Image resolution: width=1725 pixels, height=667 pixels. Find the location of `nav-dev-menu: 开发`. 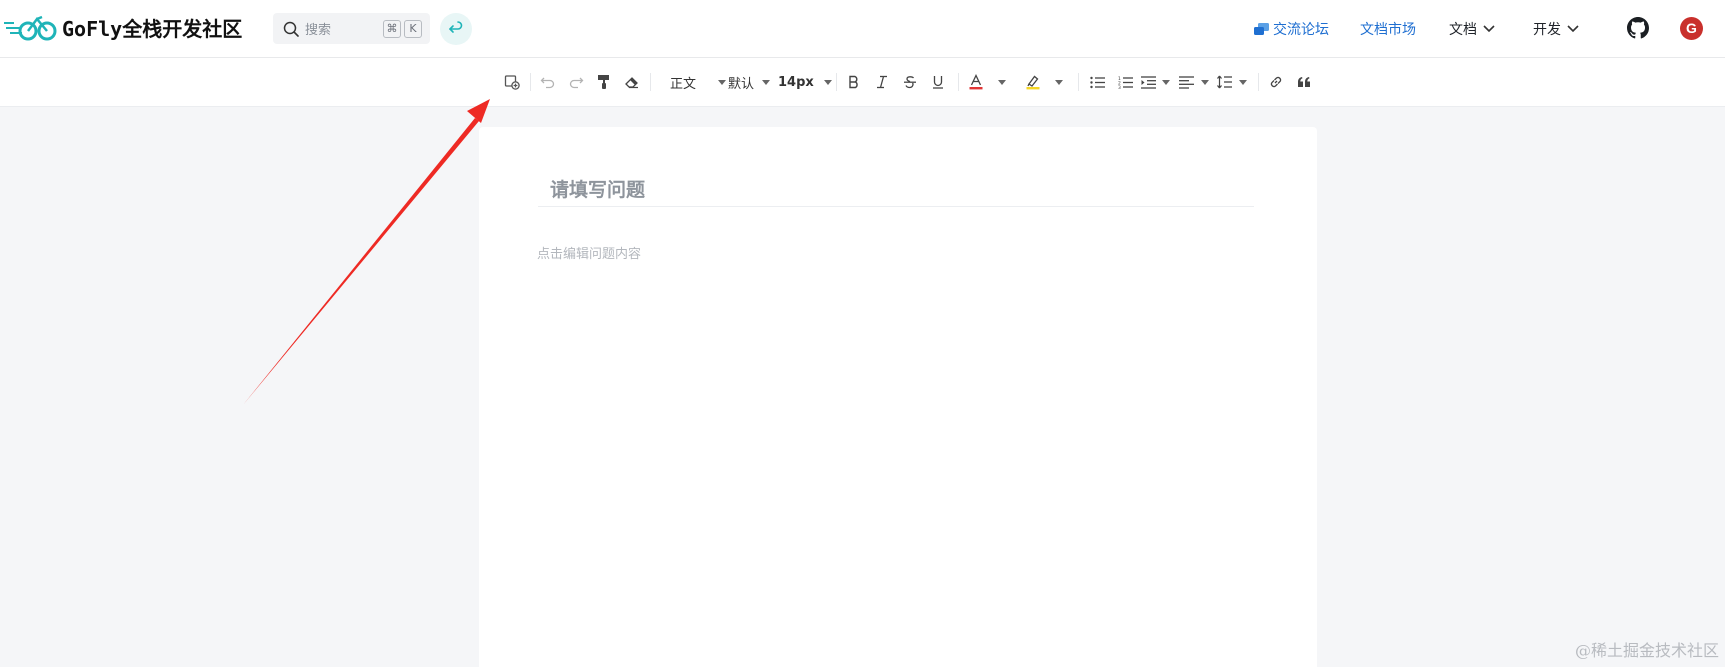

nav-dev-menu: 开发 is located at coordinates (1556, 29).